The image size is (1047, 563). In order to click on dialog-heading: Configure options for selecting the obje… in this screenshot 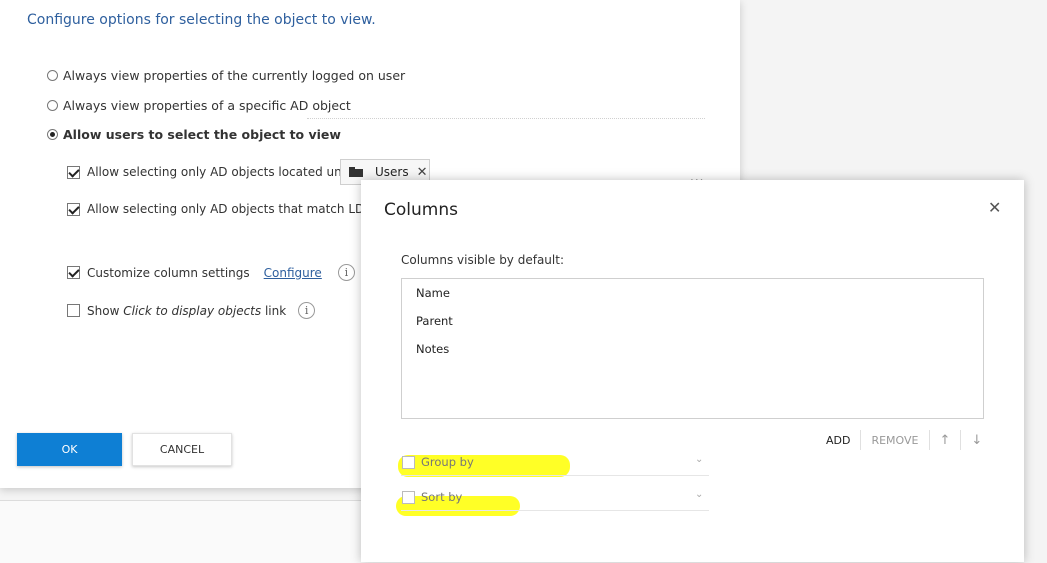, I will do `click(201, 20)`.